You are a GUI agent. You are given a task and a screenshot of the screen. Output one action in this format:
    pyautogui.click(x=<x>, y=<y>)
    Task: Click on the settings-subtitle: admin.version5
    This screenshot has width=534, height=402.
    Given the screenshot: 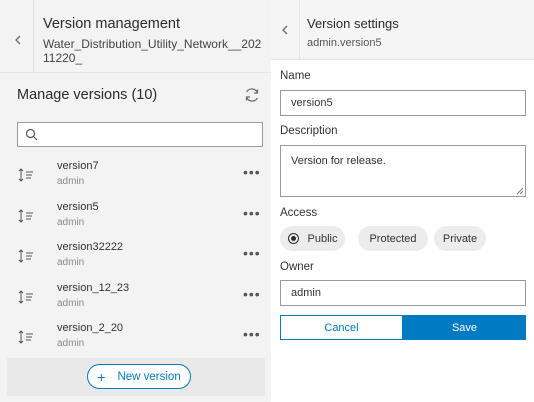 What is the action you would take?
    pyautogui.click(x=344, y=43)
    